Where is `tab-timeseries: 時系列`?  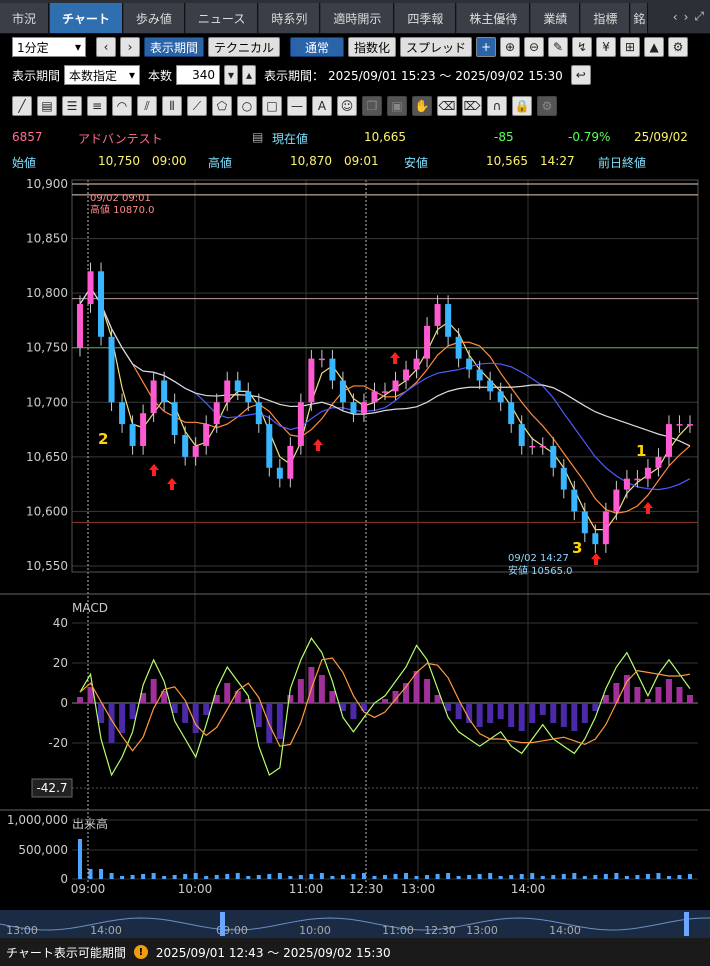 tab-timeseries: 時系列 is located at coordinates (290, 18).